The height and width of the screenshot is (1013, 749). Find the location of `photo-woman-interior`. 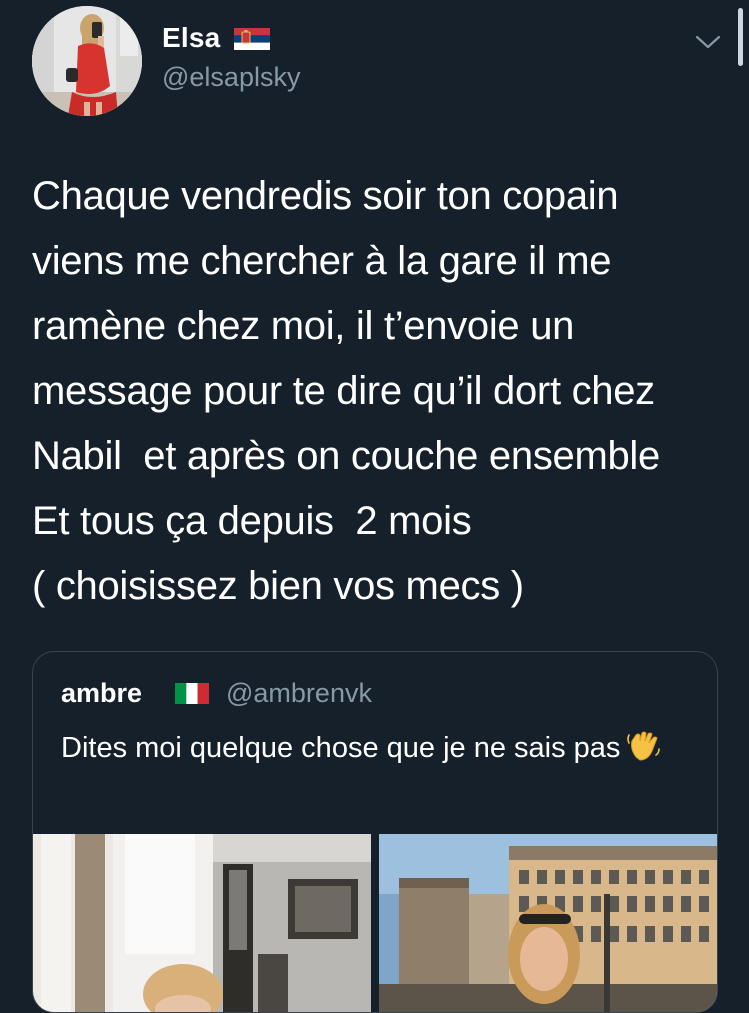

photo-woman-interior is located at coordinates (202, 923).